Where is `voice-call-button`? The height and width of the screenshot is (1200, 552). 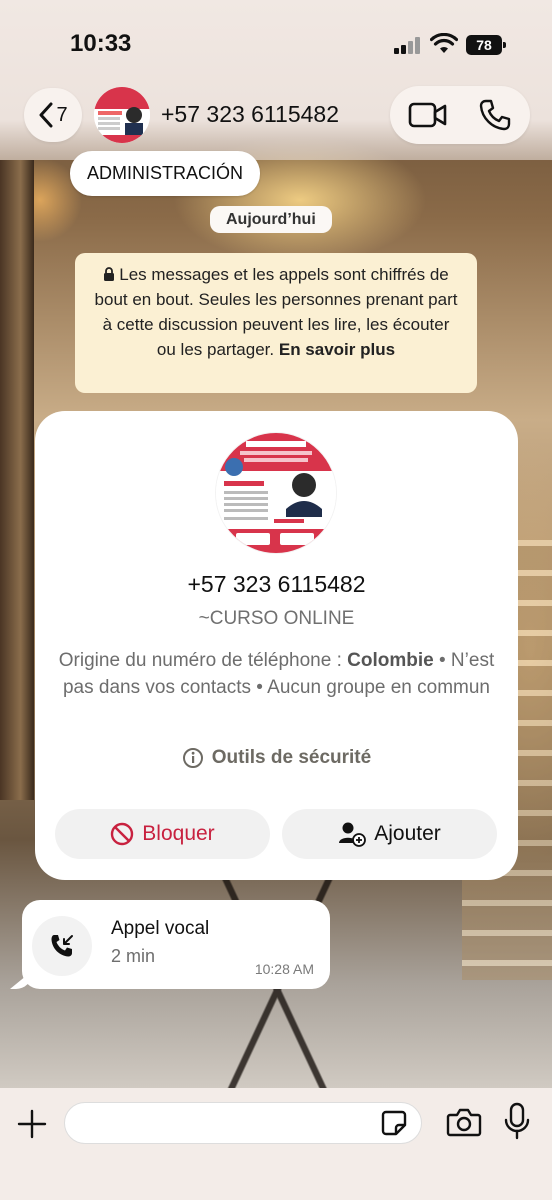
voice-call-button is located at coordinates (495, 115).